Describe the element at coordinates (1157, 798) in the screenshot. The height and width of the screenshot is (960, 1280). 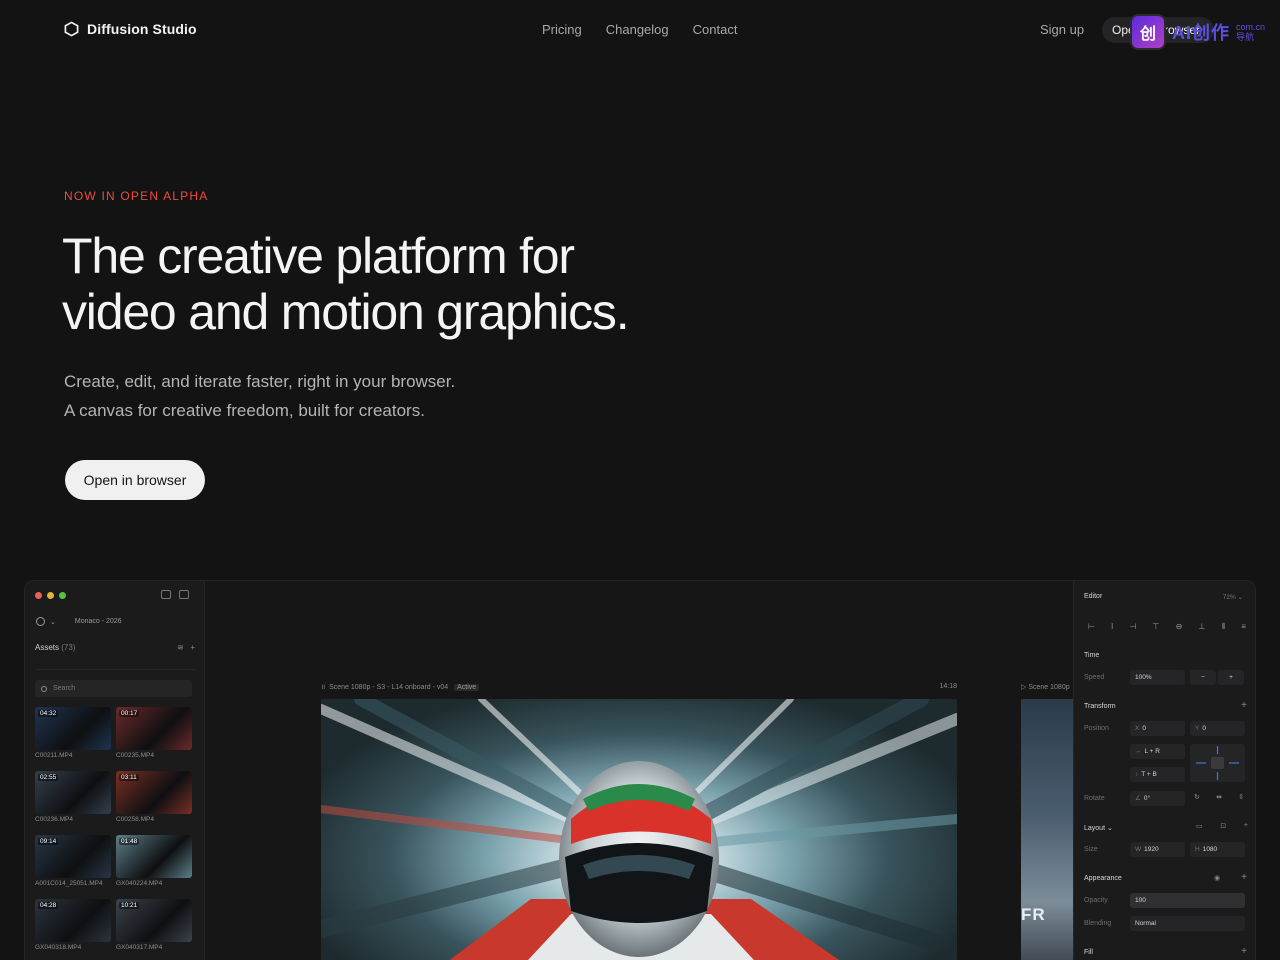
I see `rotate-field: ∠ 0°` at that location.